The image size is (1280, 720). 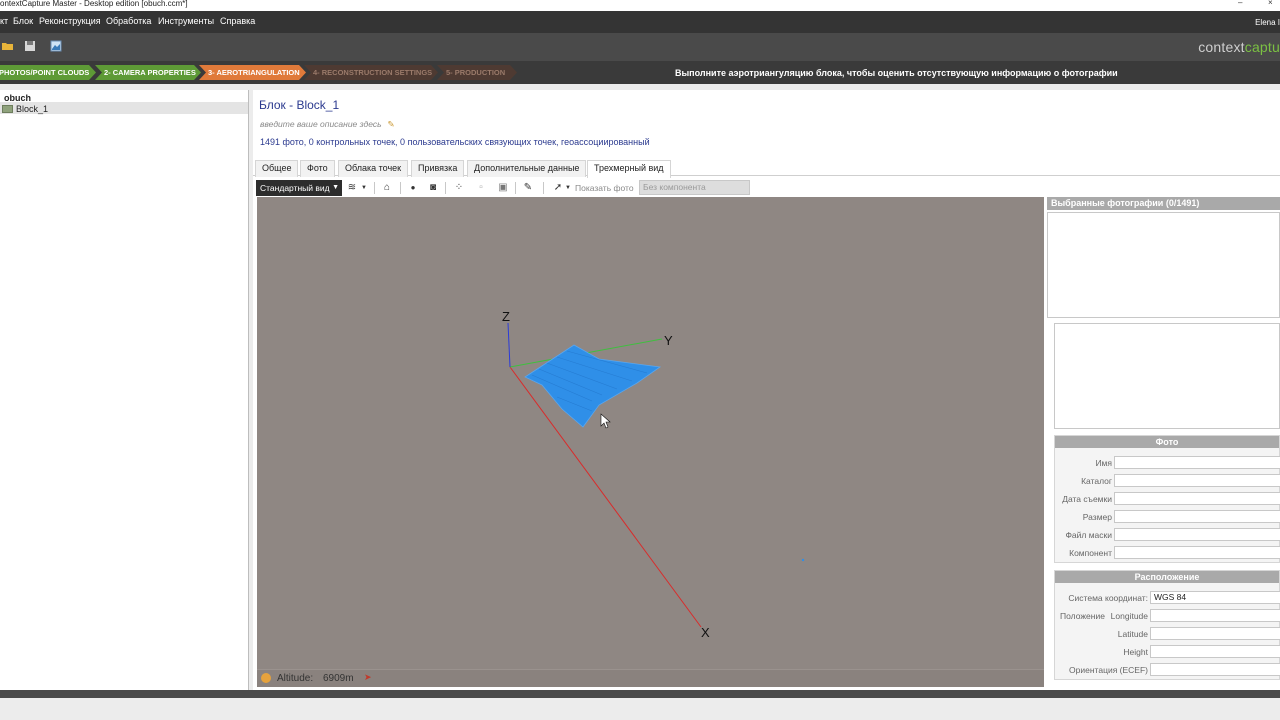 What do you see at coordinates (186, 21) in the screenshot?
I see `menu-tools: Инструменты` at bounding box center [186, 21].